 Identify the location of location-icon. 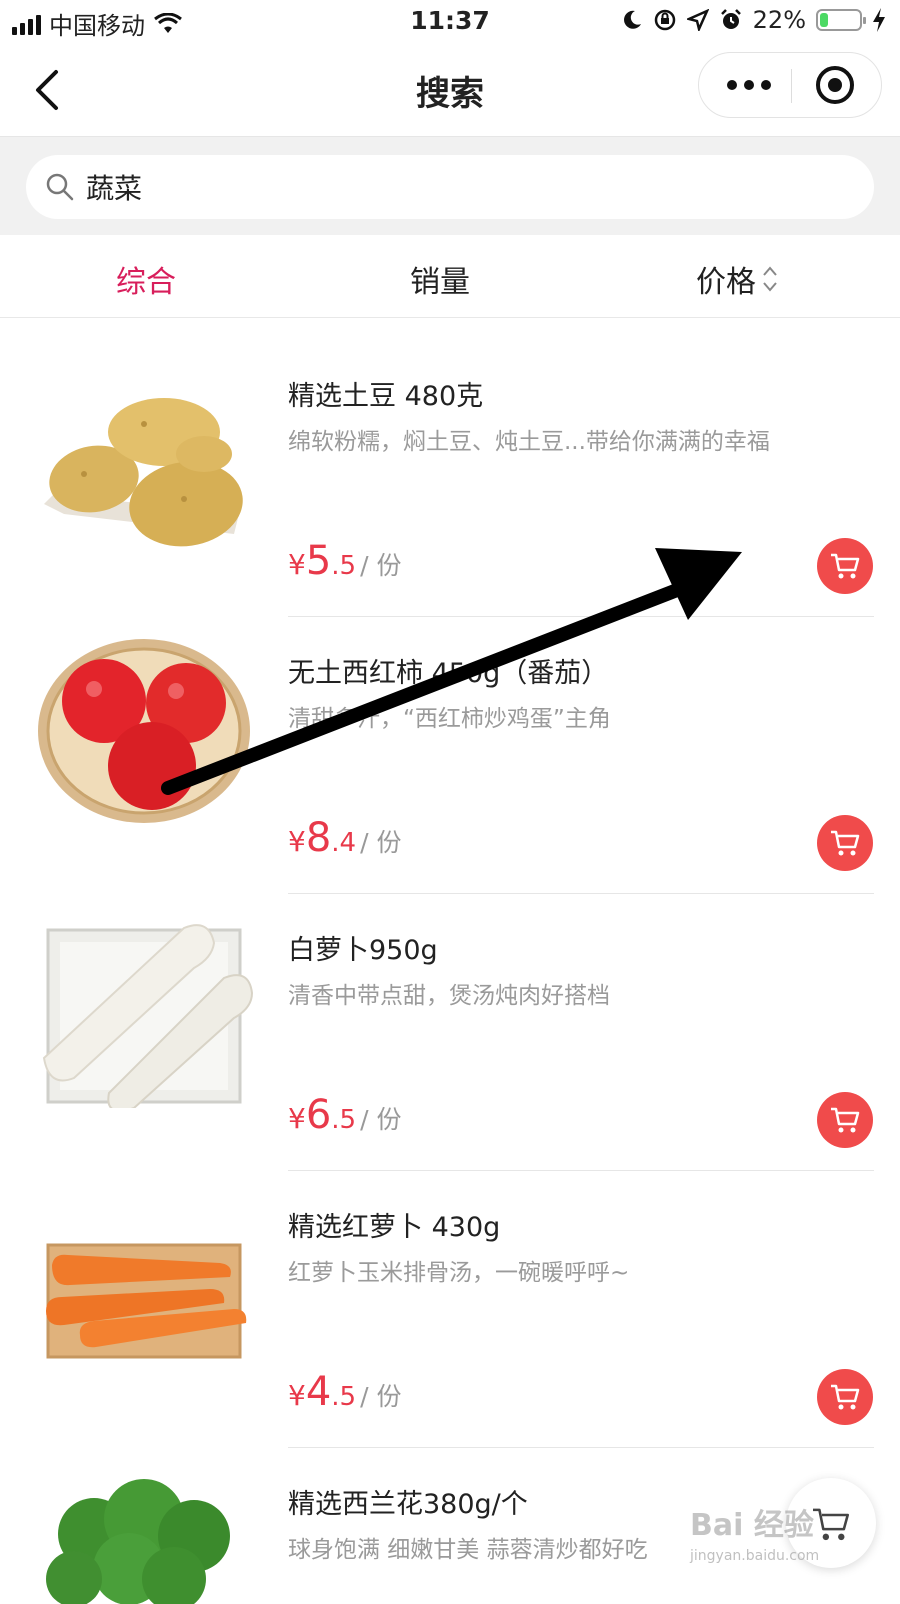
(697, 20).